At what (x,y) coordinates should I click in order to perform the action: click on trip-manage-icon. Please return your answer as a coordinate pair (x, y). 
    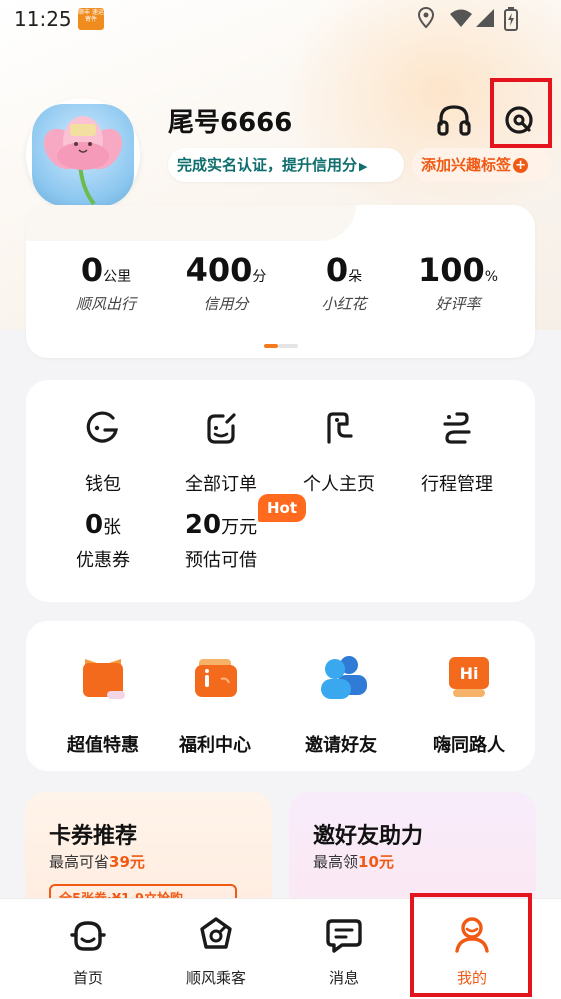
    Looking at the image, I should click on (457, 428).